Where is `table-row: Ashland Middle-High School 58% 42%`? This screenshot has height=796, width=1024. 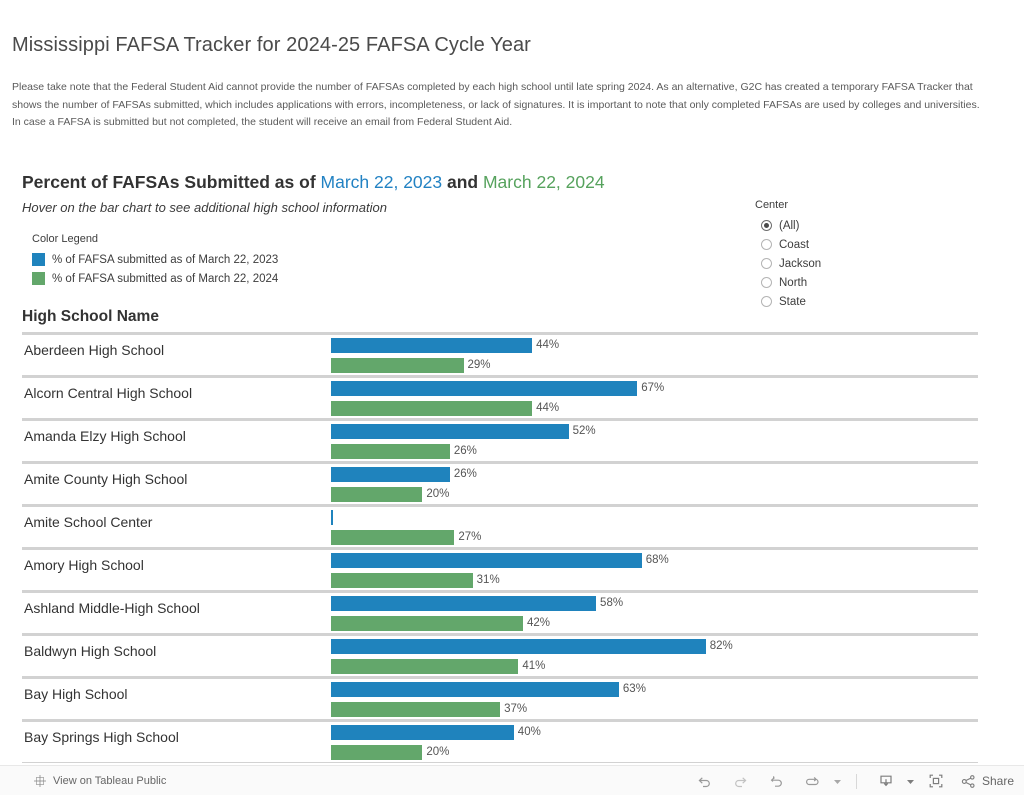
table-row: Ashland Middle-High School 58% 42% is located at coordinates (500, 613).